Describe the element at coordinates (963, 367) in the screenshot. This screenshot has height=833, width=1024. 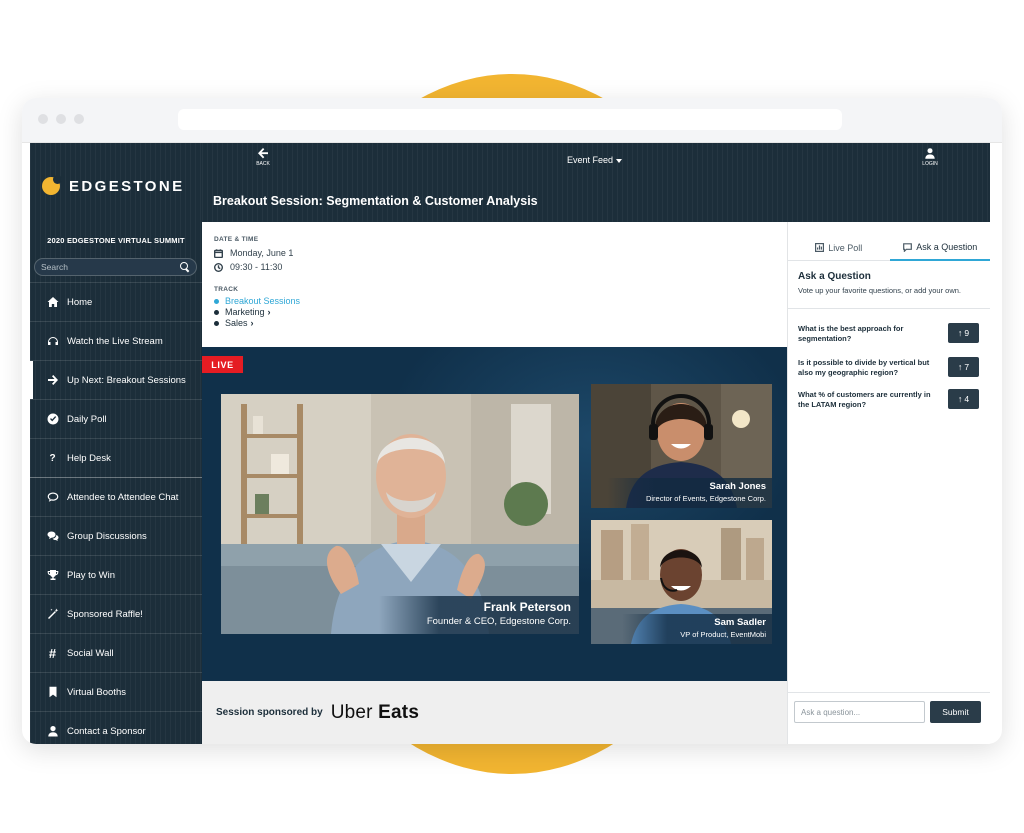
I see `upvote-button: ↑ 7` at that location.